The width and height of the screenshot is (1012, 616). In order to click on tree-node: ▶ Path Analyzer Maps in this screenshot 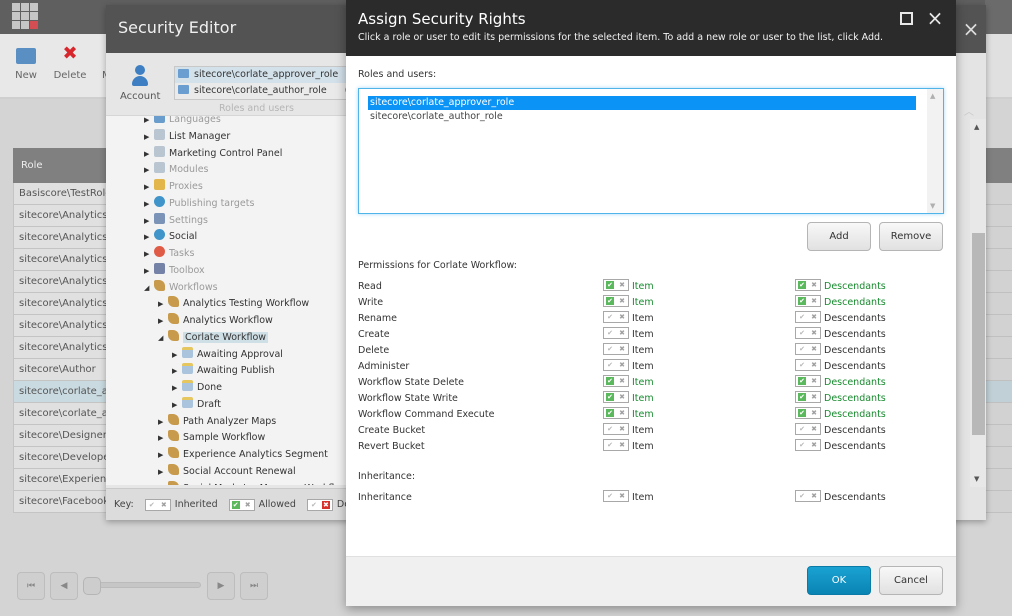, I will do `click(217, 421)`.